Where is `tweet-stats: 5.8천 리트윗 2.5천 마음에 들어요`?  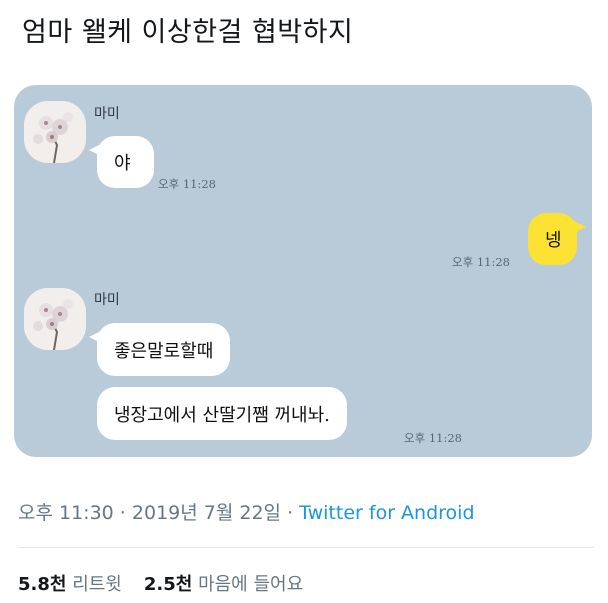 tweet-stats: 5.8천 리트윗 2.5천 마음에 들어요 is located at coordinates (160, 583).